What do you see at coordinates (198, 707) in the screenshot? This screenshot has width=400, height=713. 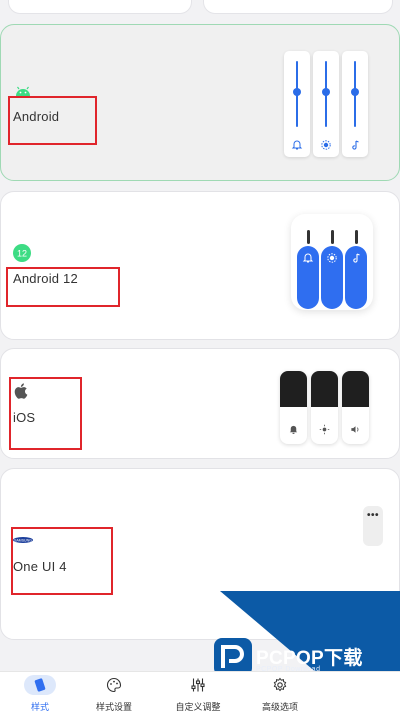 I see `tab-label: 自定义调整` at bounding box center [198, 707].